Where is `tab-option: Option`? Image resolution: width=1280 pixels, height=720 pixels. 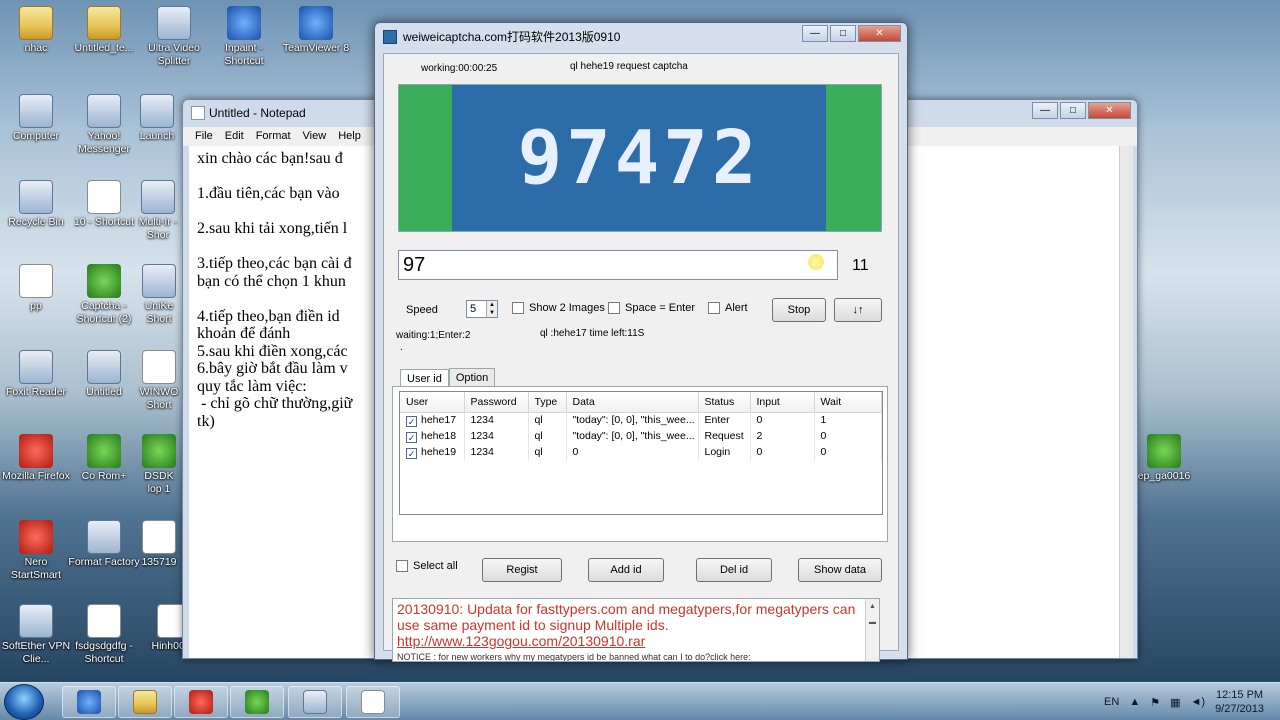 tab-option: Option is located at coordinates (472, 377).